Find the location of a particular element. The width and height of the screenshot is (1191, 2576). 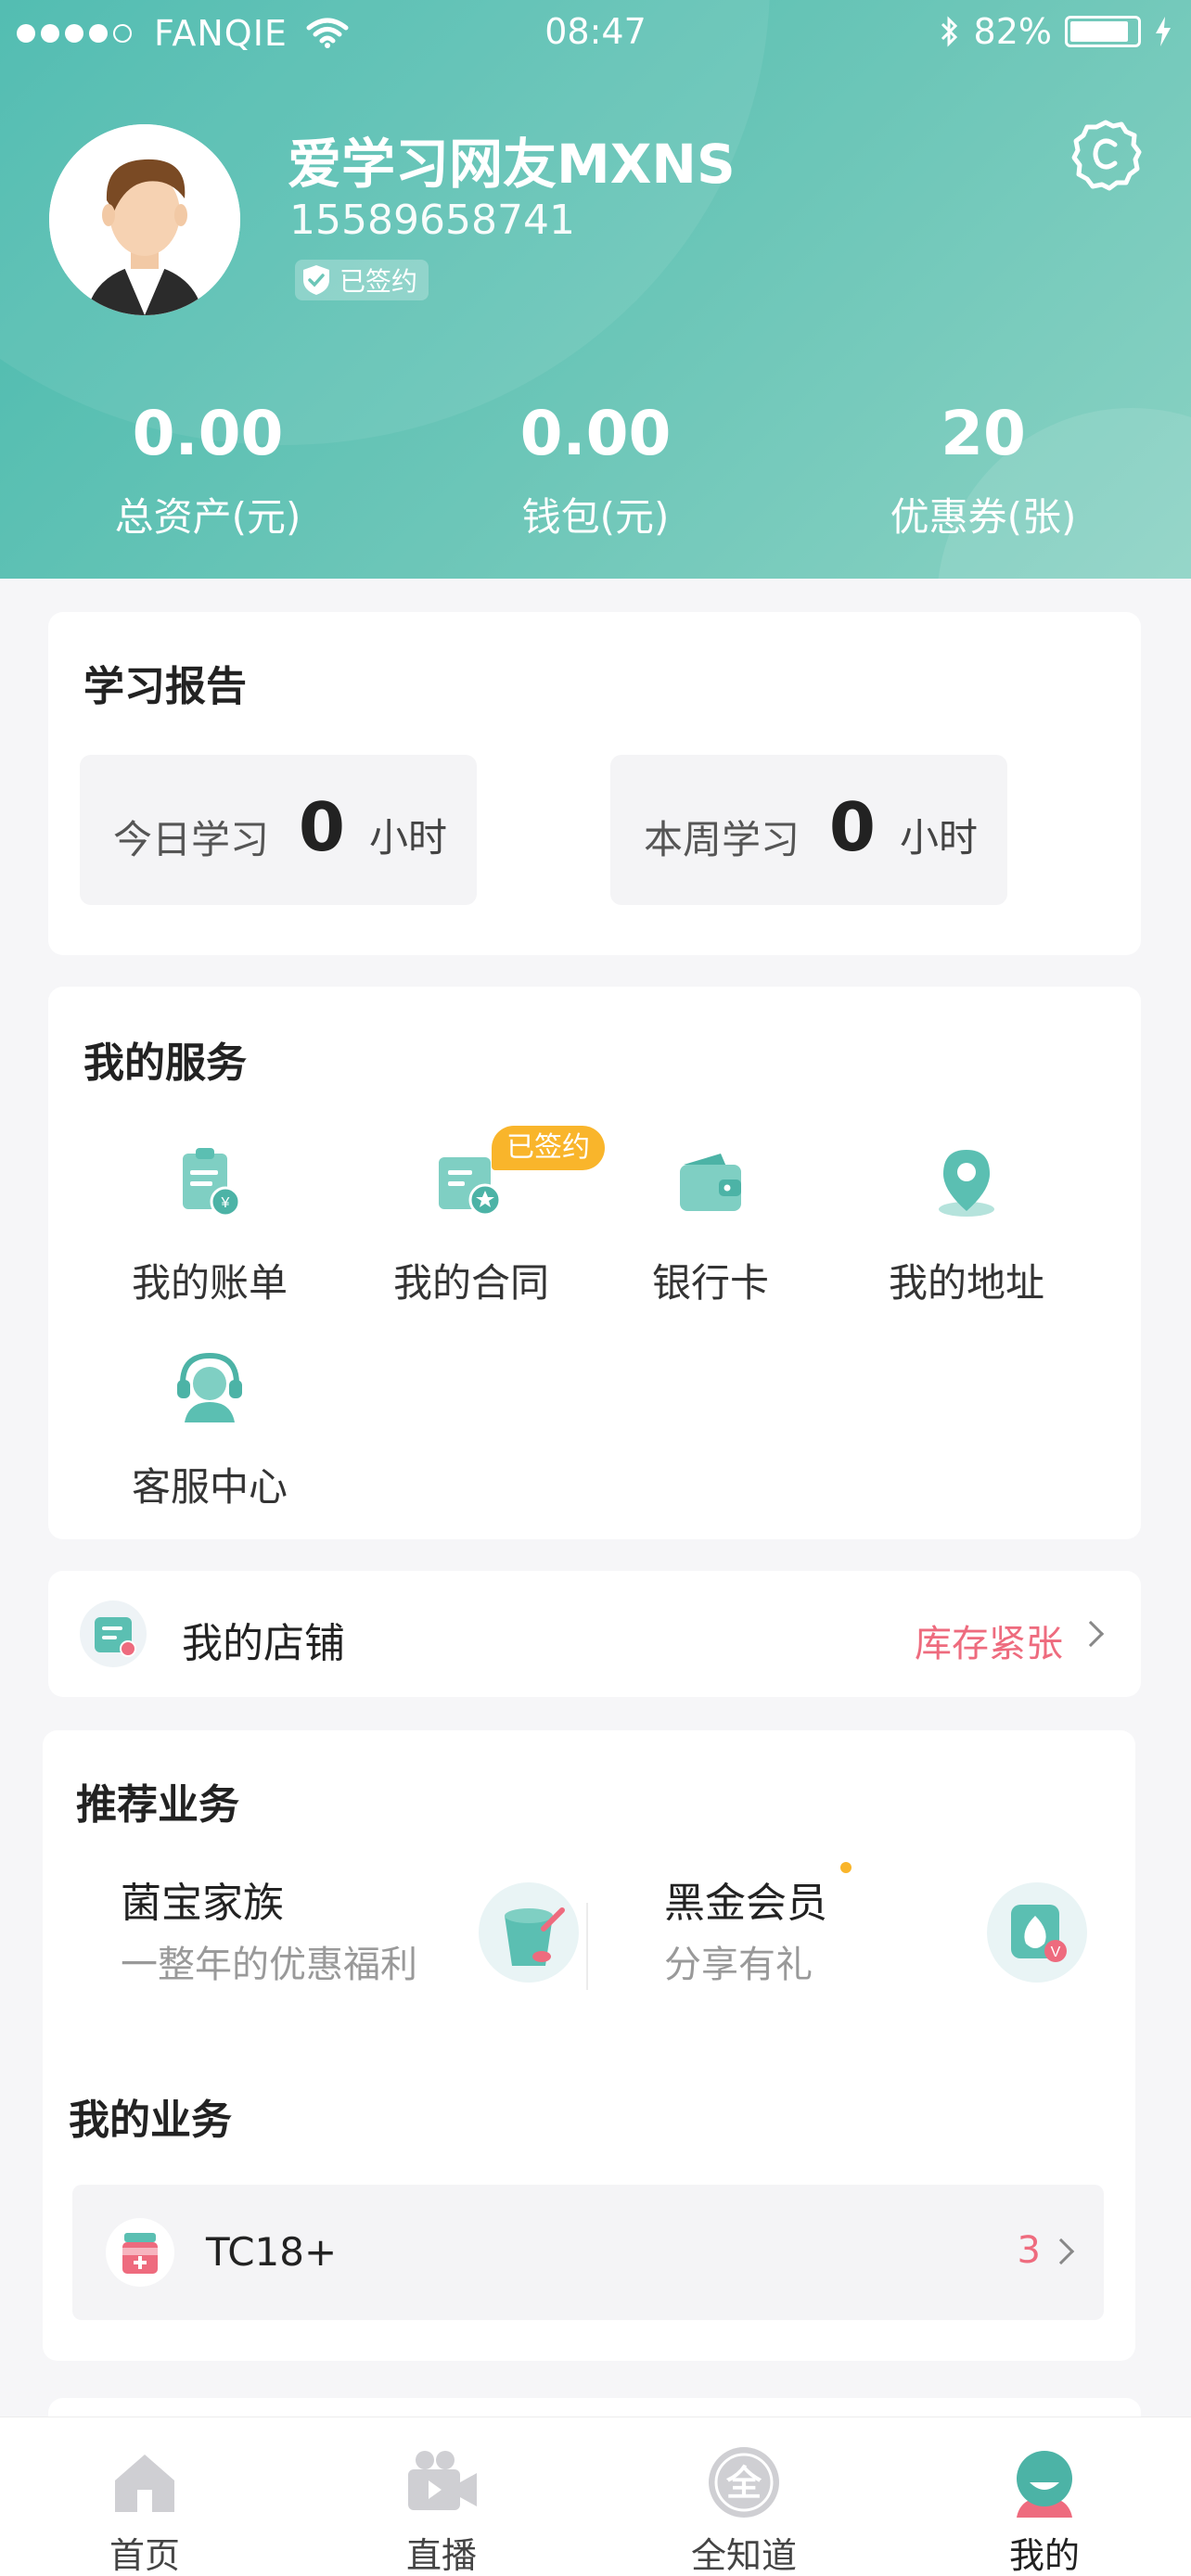

rec-item-subtitle: 分享有礼 is located at coordinates (738, 1965).